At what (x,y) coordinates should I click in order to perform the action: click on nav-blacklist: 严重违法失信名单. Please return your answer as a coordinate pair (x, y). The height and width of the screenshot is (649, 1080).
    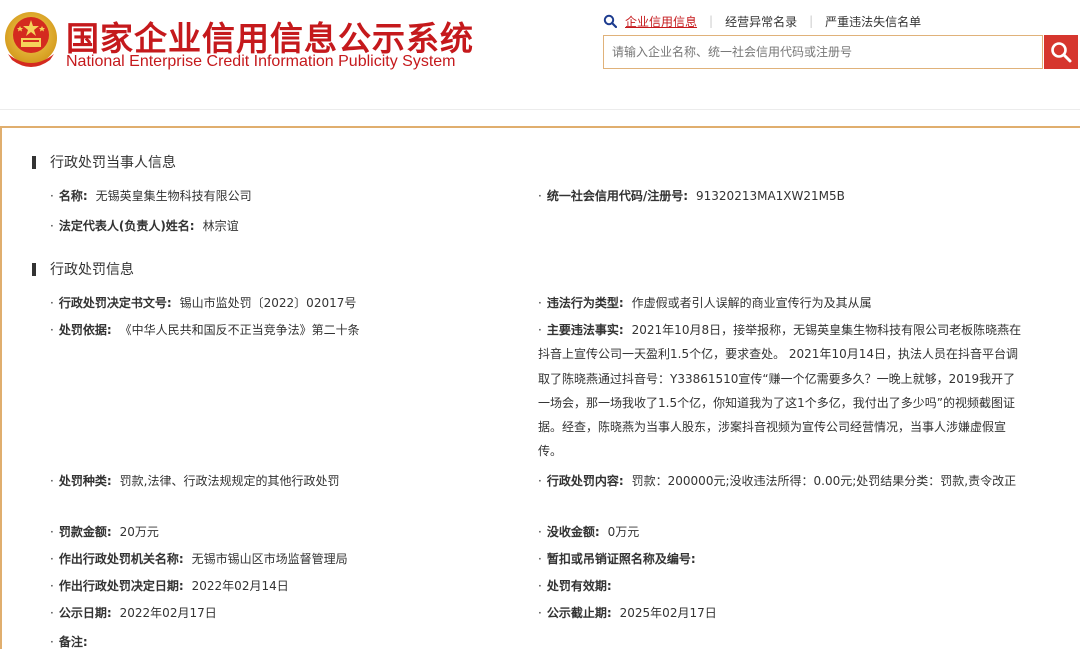
    Looking at the image, I should click on (873, 21).